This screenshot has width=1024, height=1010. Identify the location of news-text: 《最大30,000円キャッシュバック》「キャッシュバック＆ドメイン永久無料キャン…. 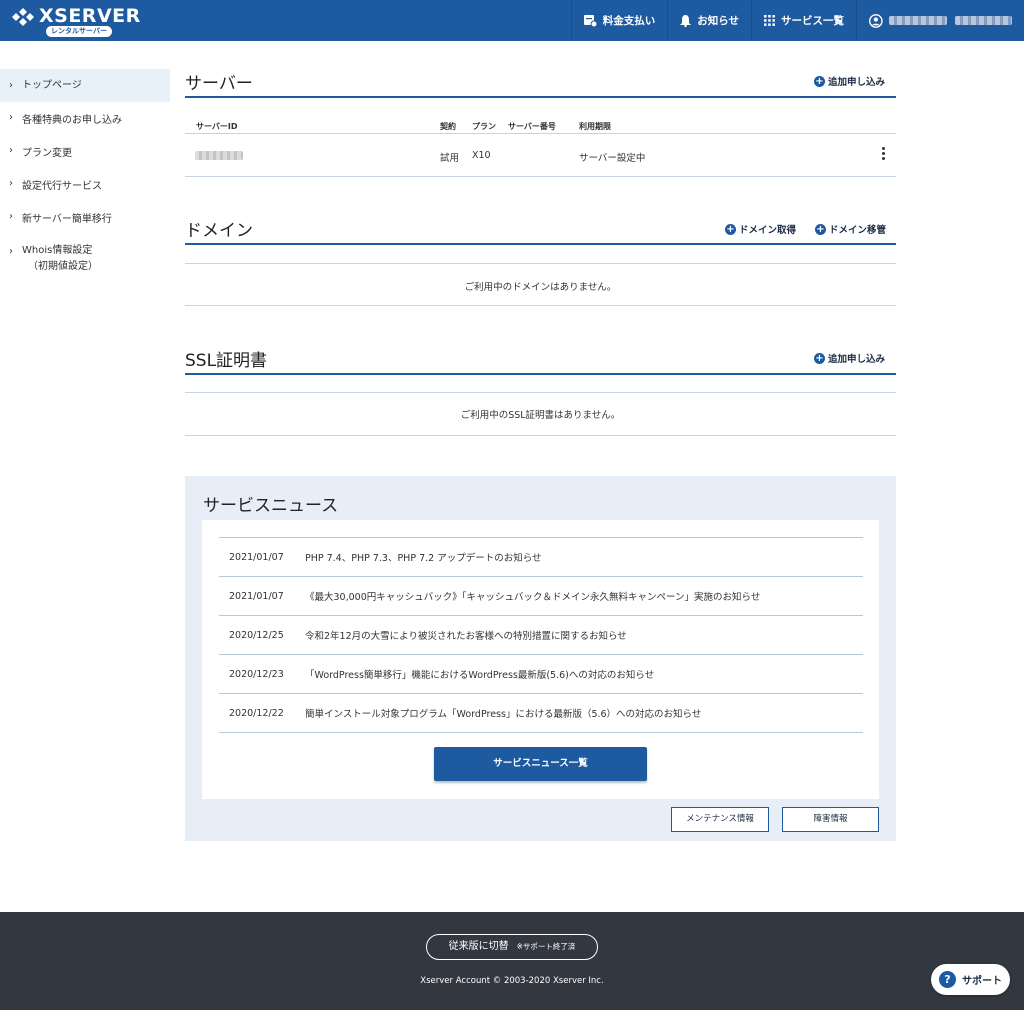
(533, 597).